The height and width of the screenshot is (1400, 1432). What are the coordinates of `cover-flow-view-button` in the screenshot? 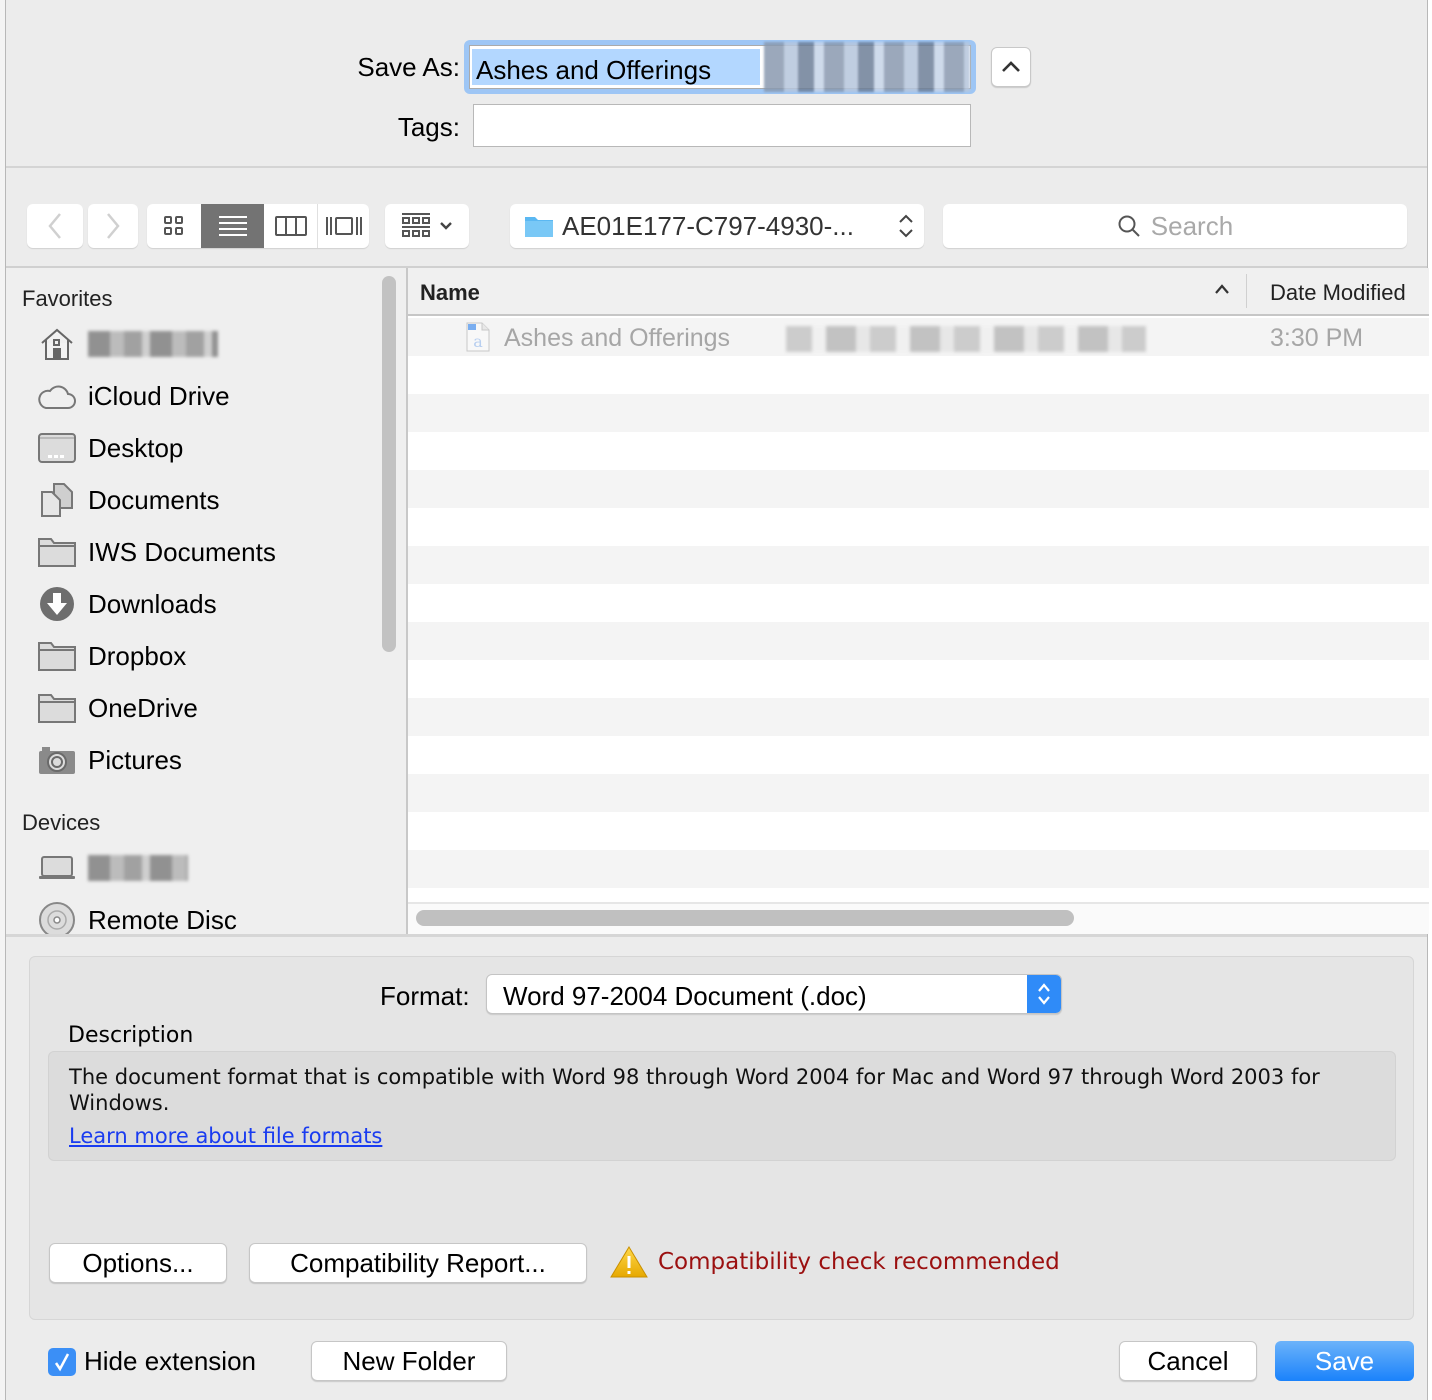 It's located at (343, 226).